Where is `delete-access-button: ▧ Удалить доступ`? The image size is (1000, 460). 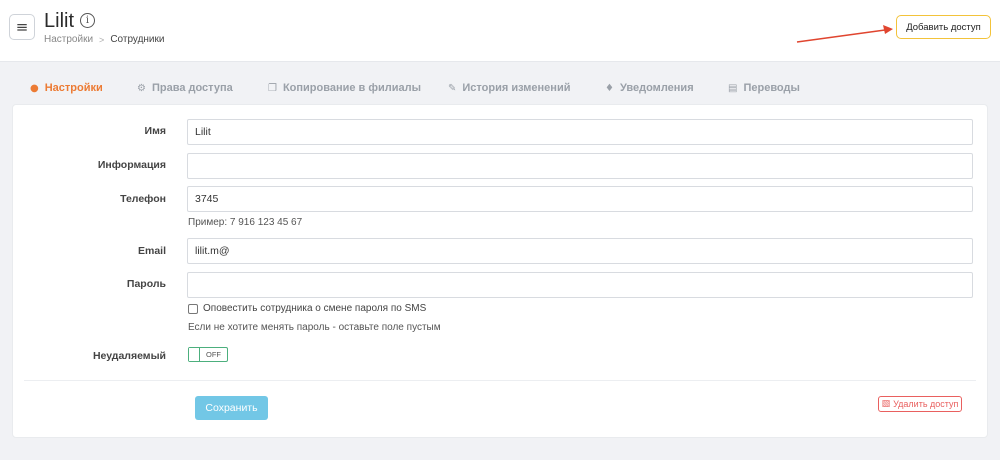 delete-access-button: ▧ Удалить доступ is located at coordinates (920, 404).